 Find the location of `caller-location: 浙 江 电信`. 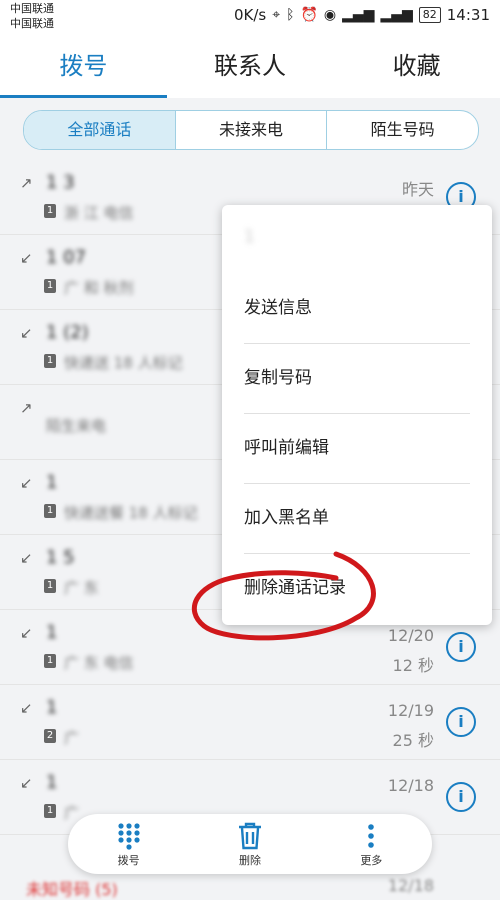

caller-location: 浙 江 电信 is located at coordinates (99, 213).